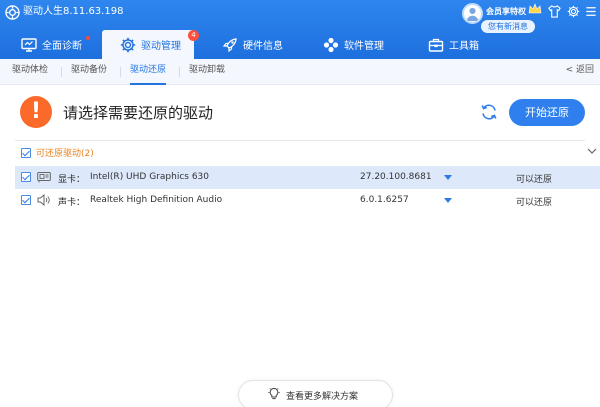 The width and height of the screenshot is (600, 407). What do you see at coordinates (322, 397) in the screenshot?
I see `more-solutions-label: 查看更多解决方案` at bounding box center [322, 397].